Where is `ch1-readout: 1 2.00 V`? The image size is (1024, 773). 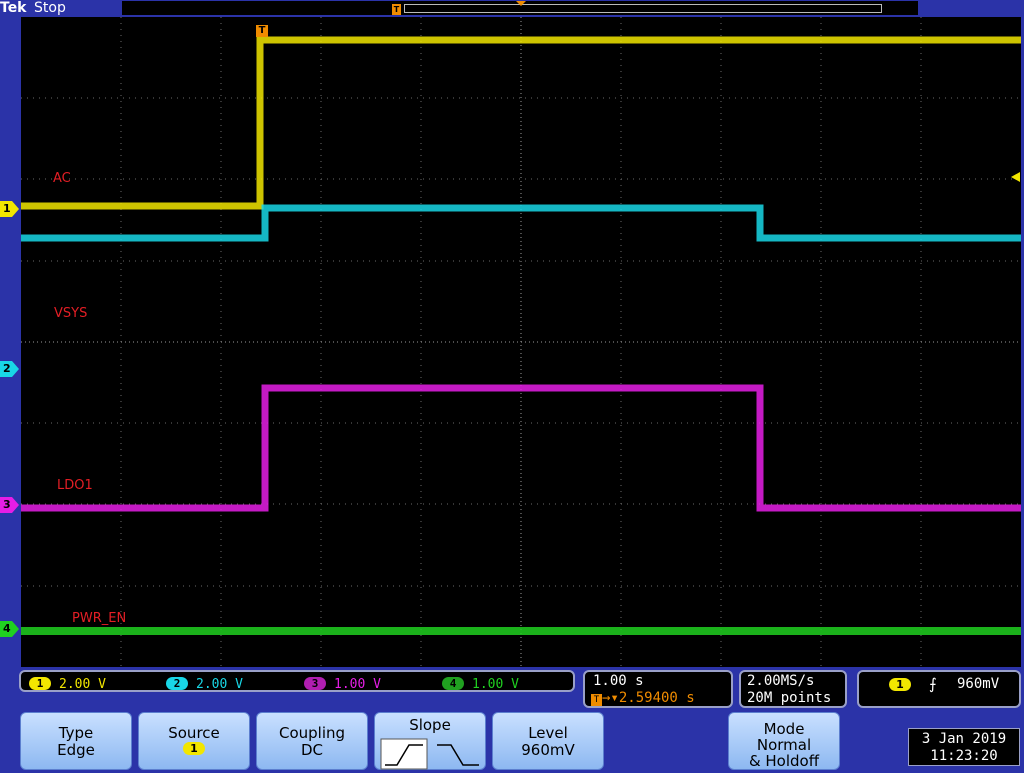 ch1-readout: 1 2.00 V is located at coordinates (67, 684).